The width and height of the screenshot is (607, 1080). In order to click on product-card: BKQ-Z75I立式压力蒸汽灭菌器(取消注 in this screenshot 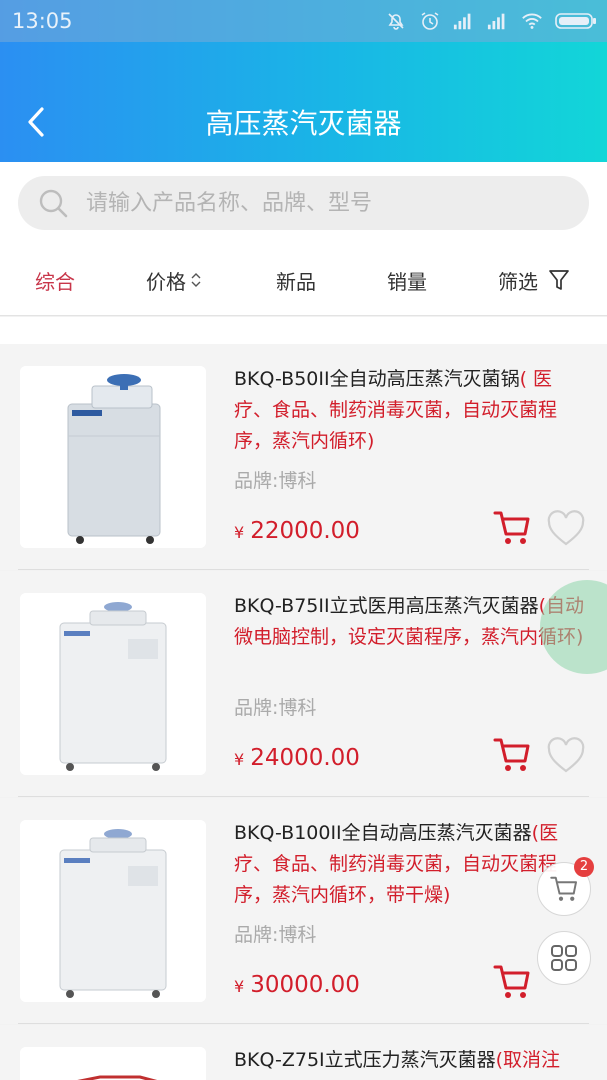, I will do `click(303, 1052)`.